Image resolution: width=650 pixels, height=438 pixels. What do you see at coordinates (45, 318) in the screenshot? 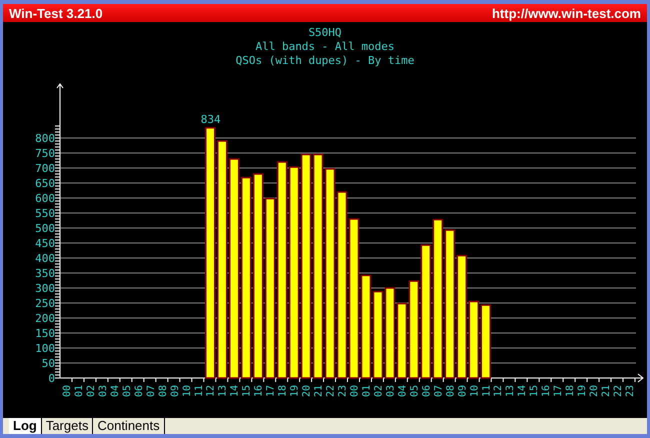
I see `y-axis-label: 200` at bounding box center [45, 318].